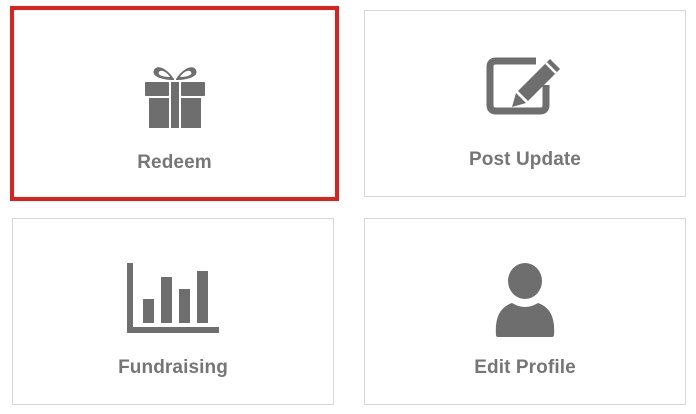 This screenshot has height=414, width=696. What do you see at coordinates (174, 97) in the screenshot?
I see `gift-icon` at bounding box center [174, 97].